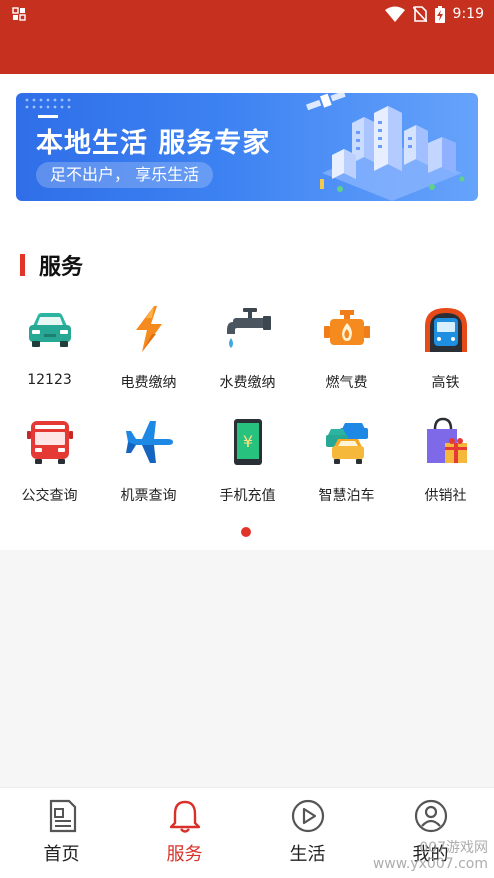 The height and width of the screenshot is (878, 494). I want to click on watermark: 007游戏网 www.yx007.com, so click(430, 856).